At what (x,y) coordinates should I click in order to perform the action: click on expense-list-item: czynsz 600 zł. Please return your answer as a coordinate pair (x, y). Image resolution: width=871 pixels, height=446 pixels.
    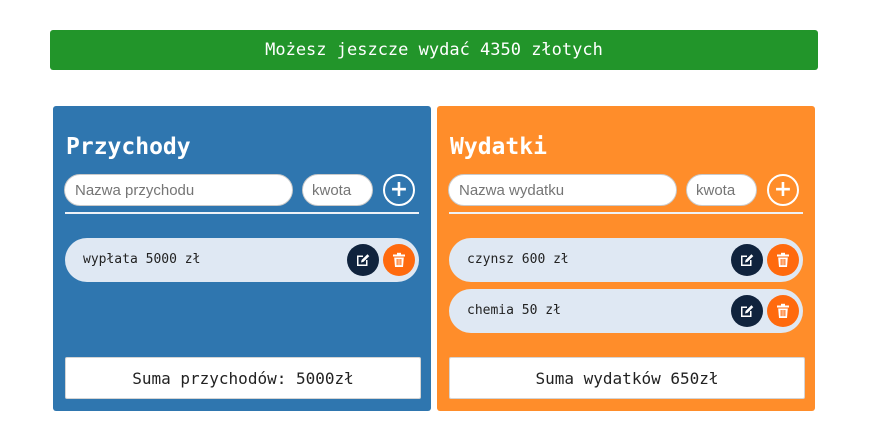
    Looking at the image, I should click on (626, 260).